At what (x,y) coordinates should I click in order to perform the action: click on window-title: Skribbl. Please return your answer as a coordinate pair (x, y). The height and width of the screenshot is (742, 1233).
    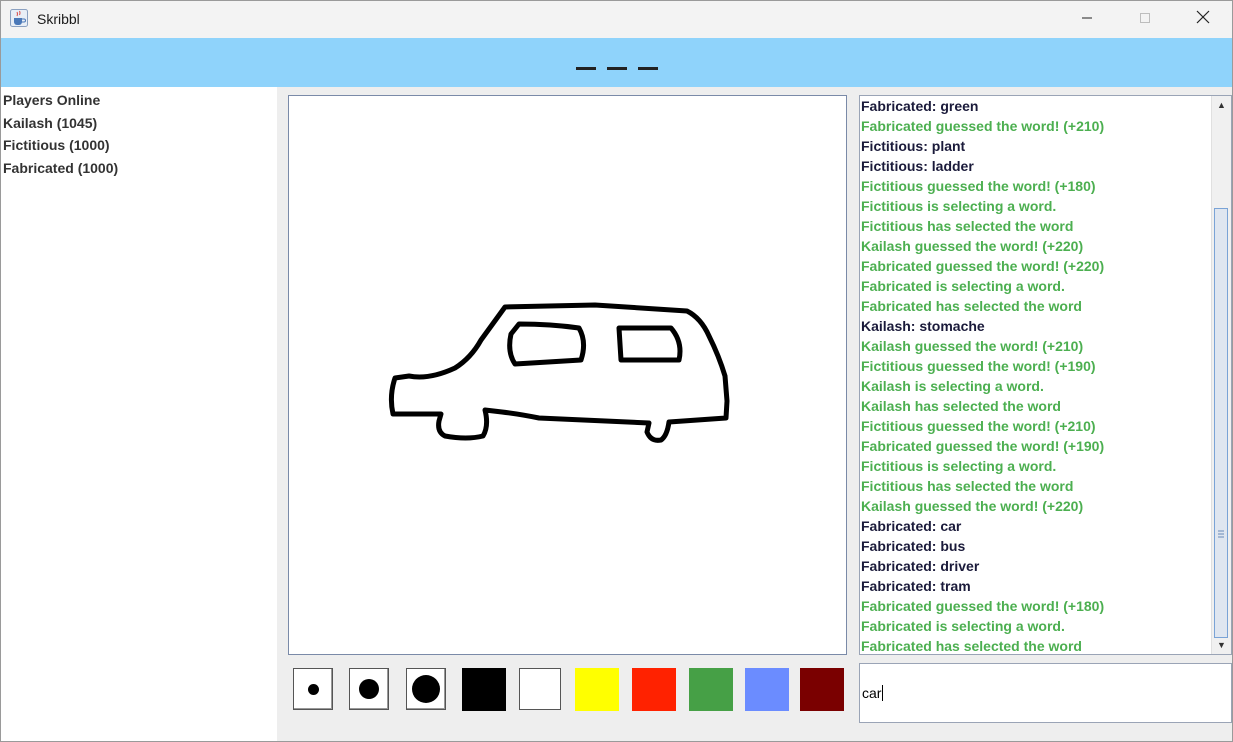
    Looking at the image, I should click on (58, 19).